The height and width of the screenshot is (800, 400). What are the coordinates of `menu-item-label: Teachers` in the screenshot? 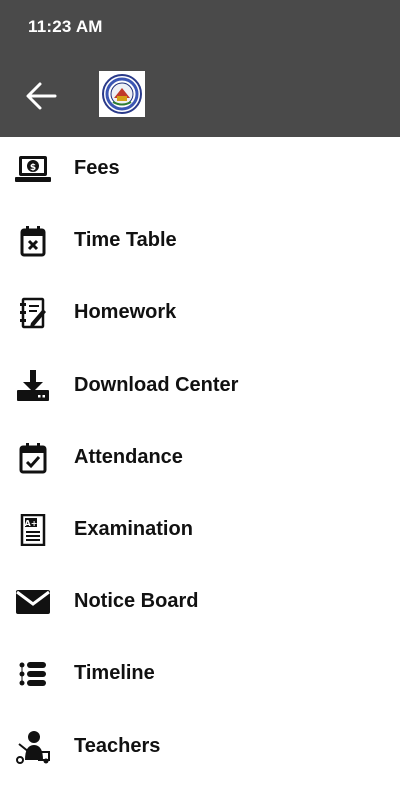 It's located at (117, 745).